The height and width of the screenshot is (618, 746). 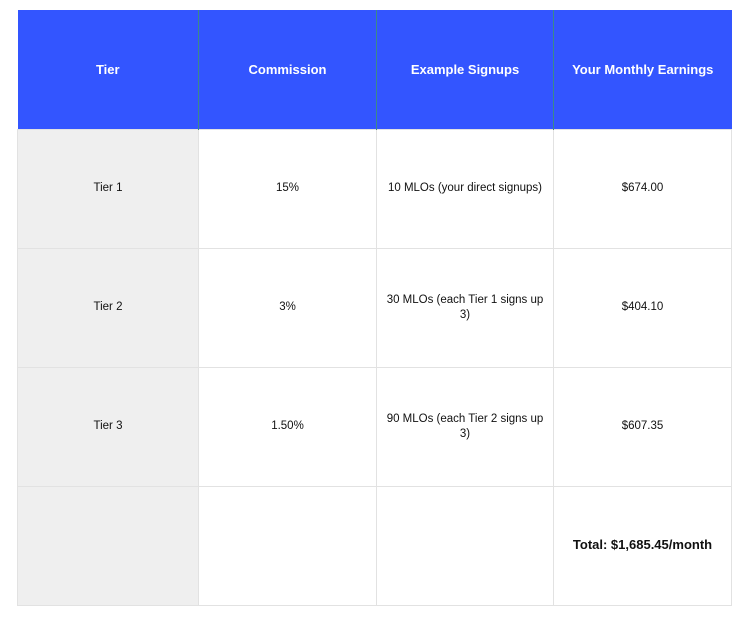 What do you see at coordinates (108, 307) in the screenshot?
I see `tier-cell: Tier 2` at bounding box center [108, 307].